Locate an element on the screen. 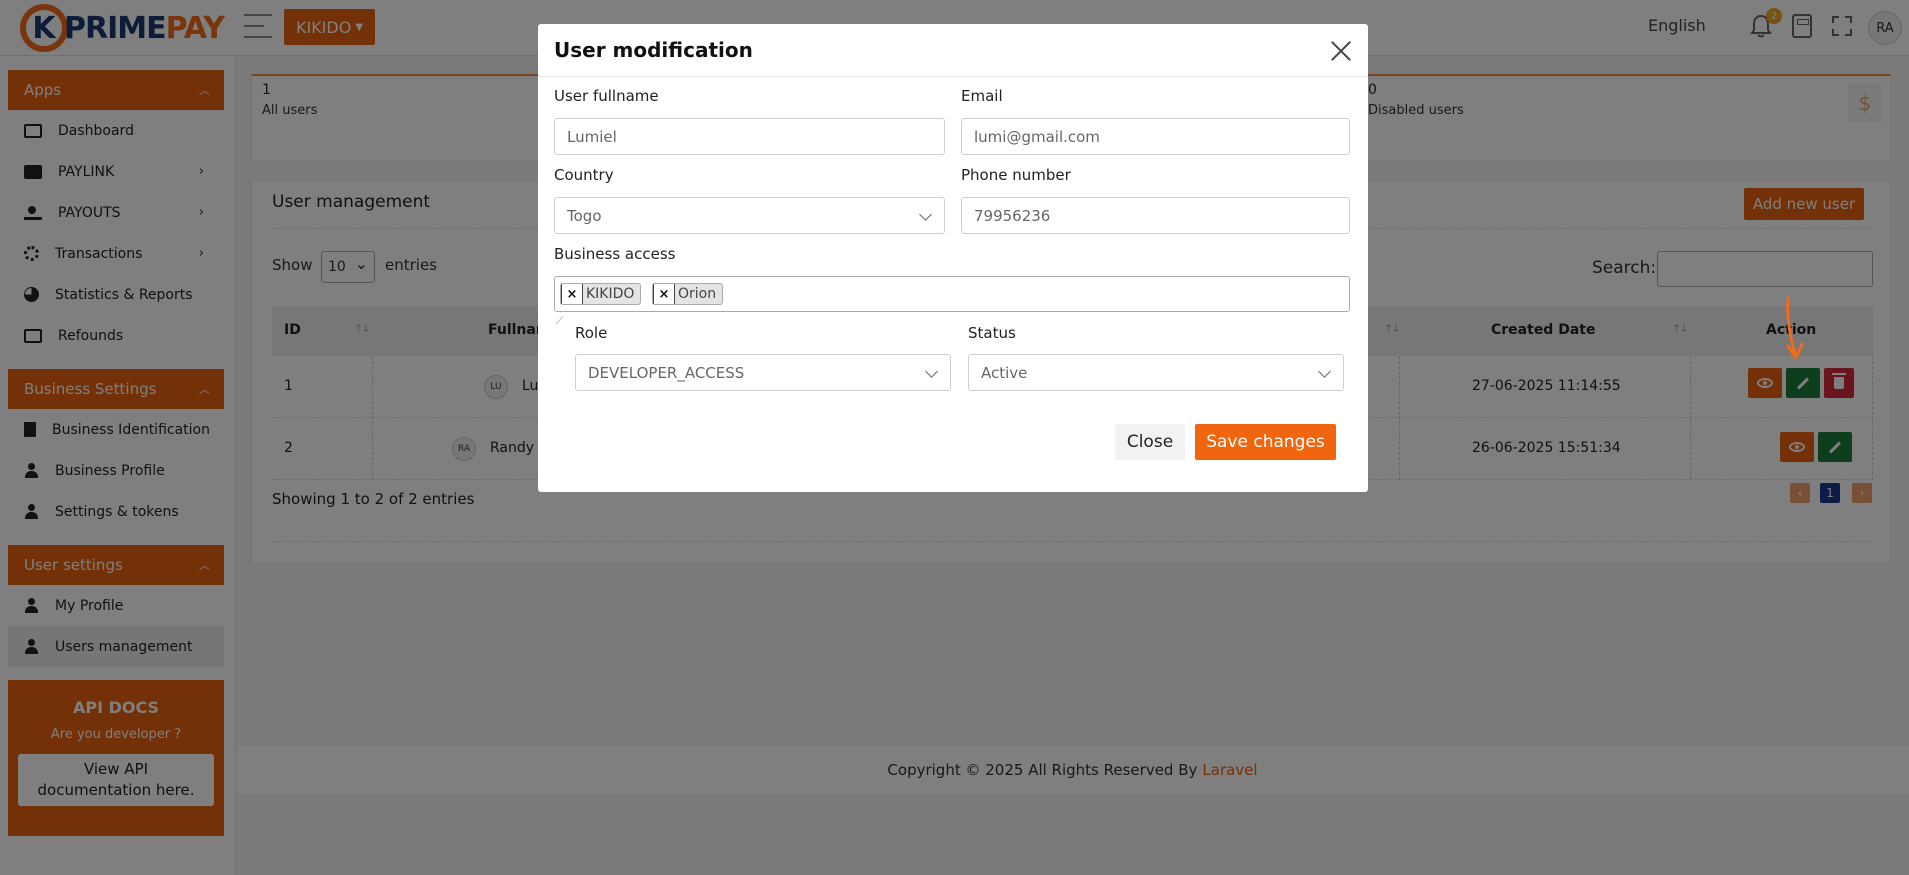 The height and width of the screenshot is (875, 1909). email-label: Email is located at coordinates (982, 96).